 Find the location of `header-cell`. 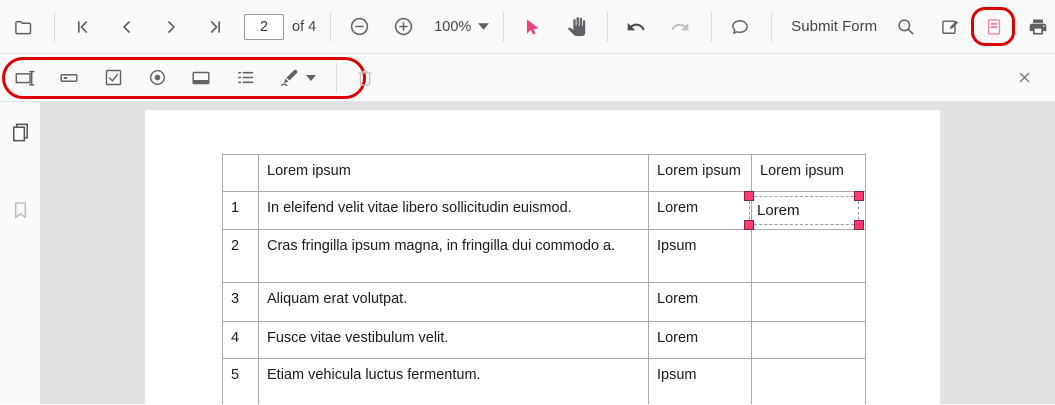

header-cell is located at coordinates (240, 173).